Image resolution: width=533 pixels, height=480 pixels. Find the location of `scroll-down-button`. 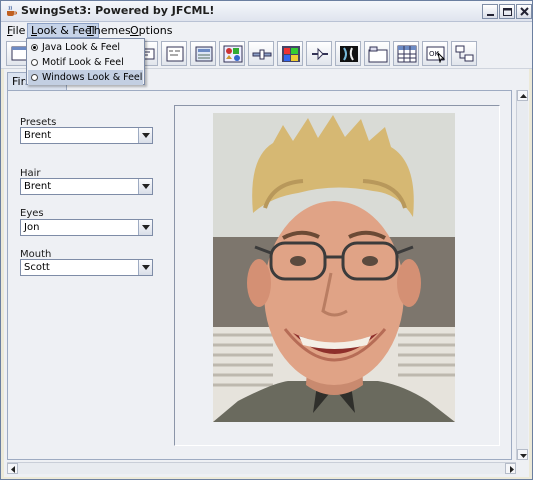

scroll-down-button is located at coordinates (522, 454).